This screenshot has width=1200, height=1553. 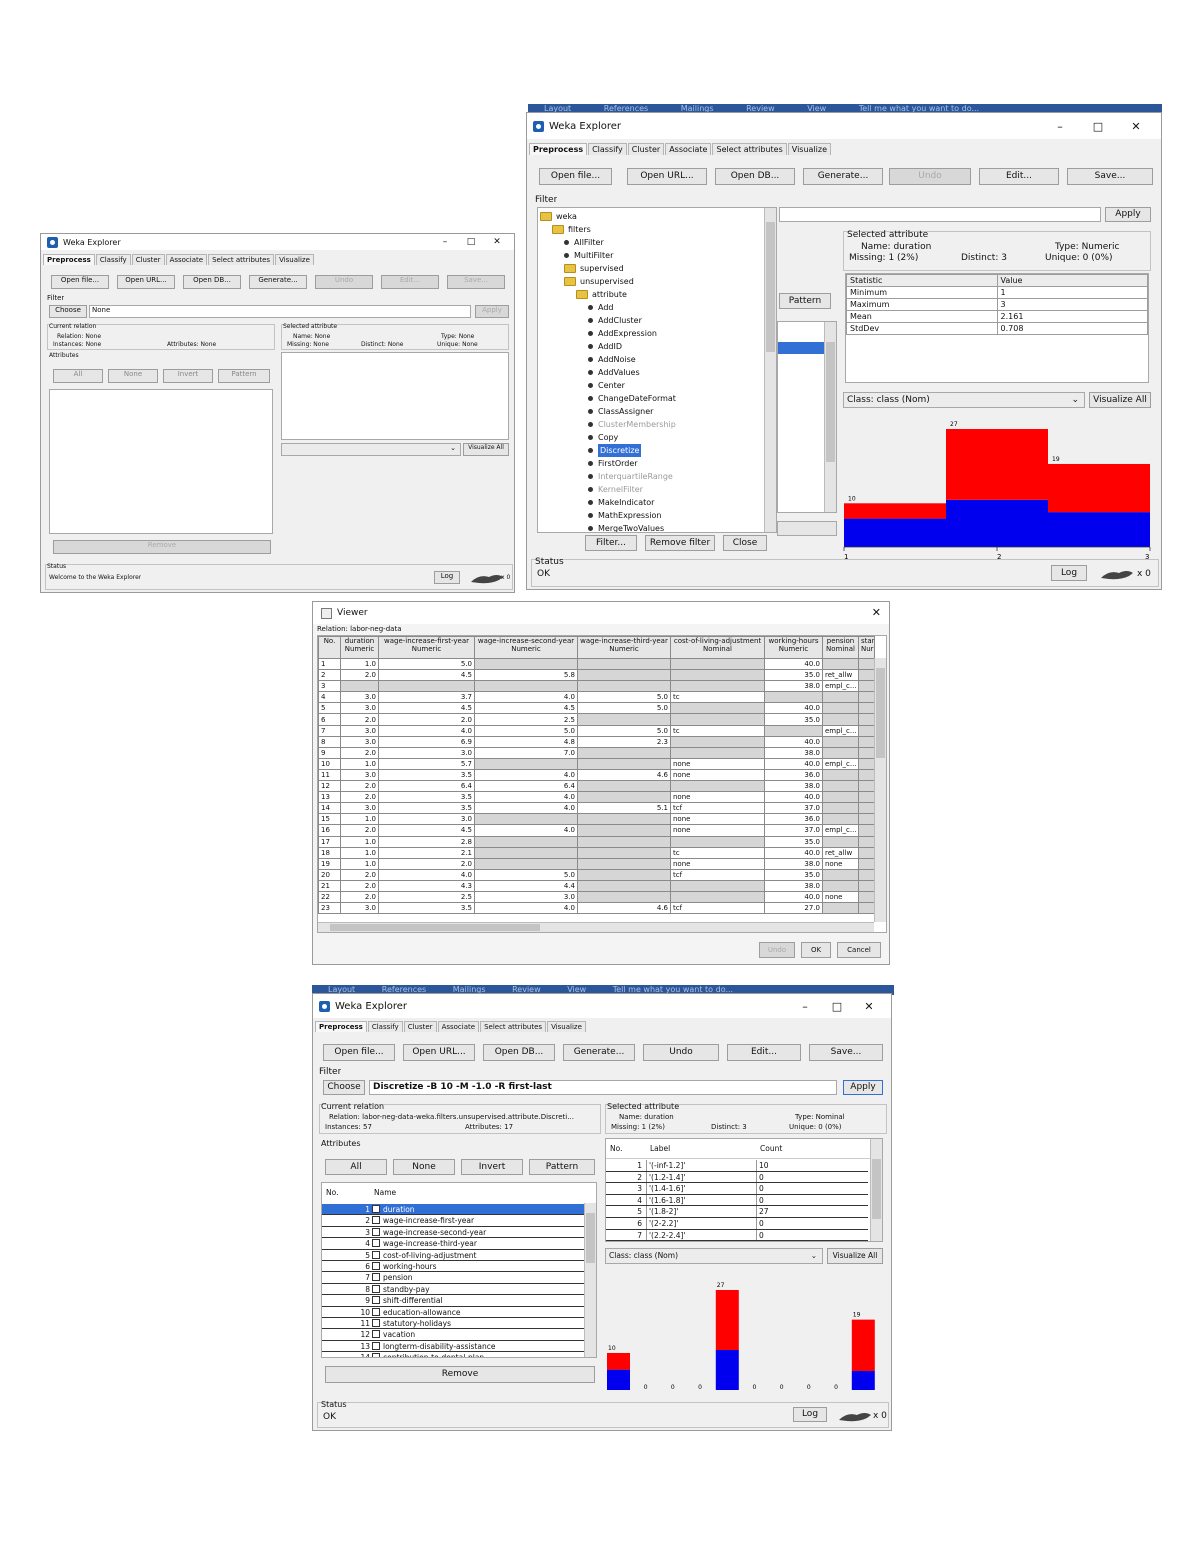 What do you see at coordinates (596, 775) in the screenshot?
I see `table-row: 11 3.0 3.5 4.0 4.6 none 36.0` at bounding box center [596, 775].